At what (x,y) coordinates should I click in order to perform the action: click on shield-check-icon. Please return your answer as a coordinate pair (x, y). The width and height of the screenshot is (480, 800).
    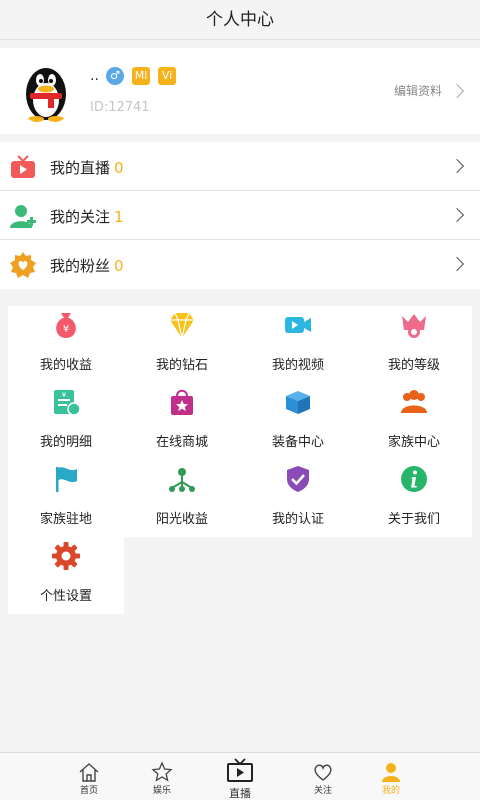
    Looking at the image, I should click on (298, 479).